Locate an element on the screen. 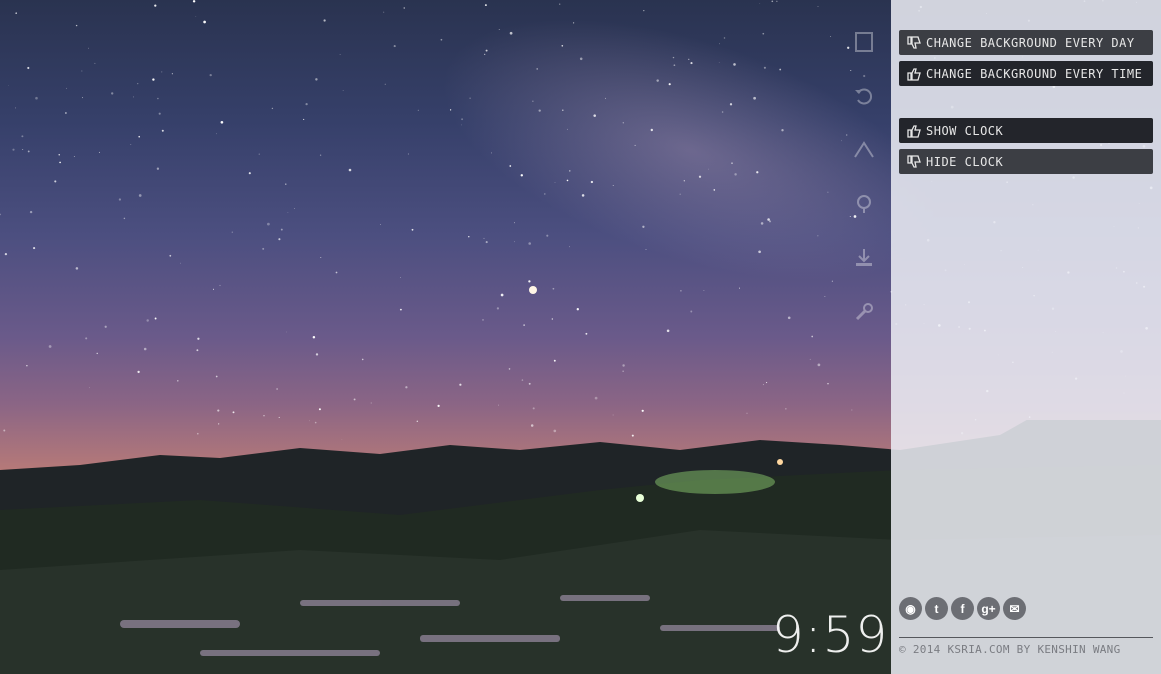 The image size is (1161, 674). clock: 9:59 is located at coordinates (830, 635).